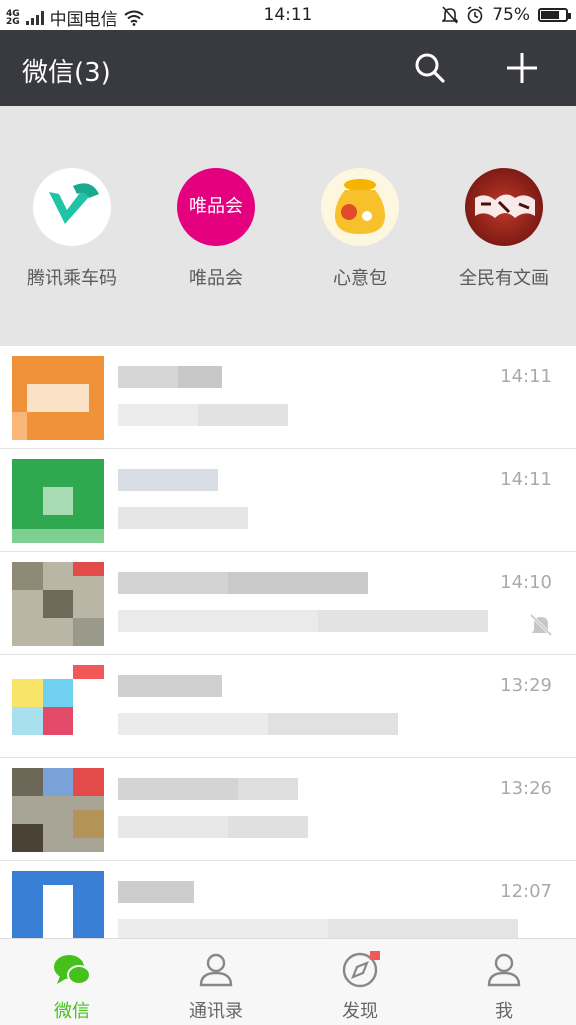  I want to click on mini-program-vipshop: 唯品会 唯品会, so click(216, 229).